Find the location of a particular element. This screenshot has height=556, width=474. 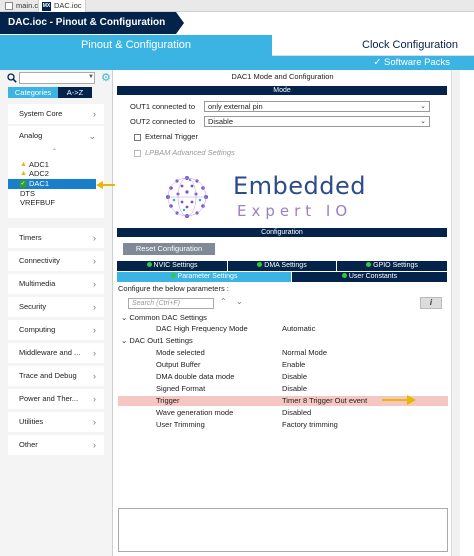

group-dac-out1-settings: ⌄ DAC Out1 Settings is located at coordinates (157, 341).